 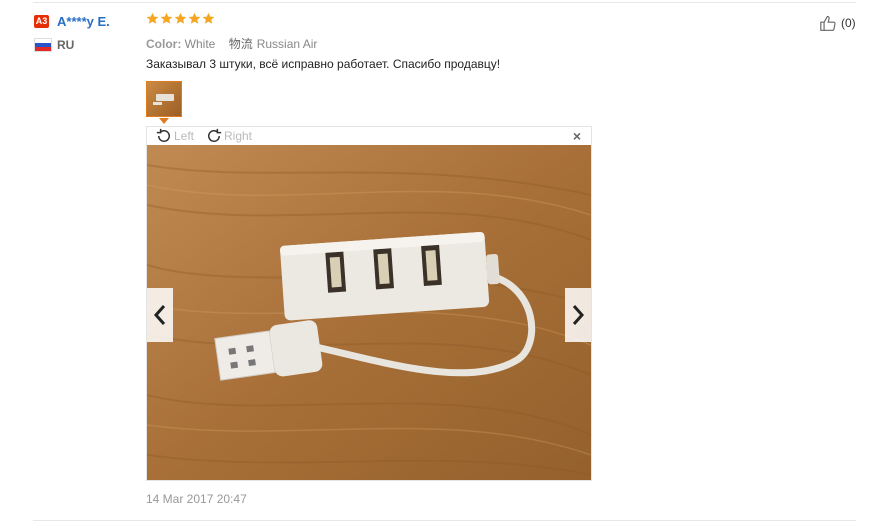 I want to click on reviewer-name: A****y E., so click(x=83, y=21).